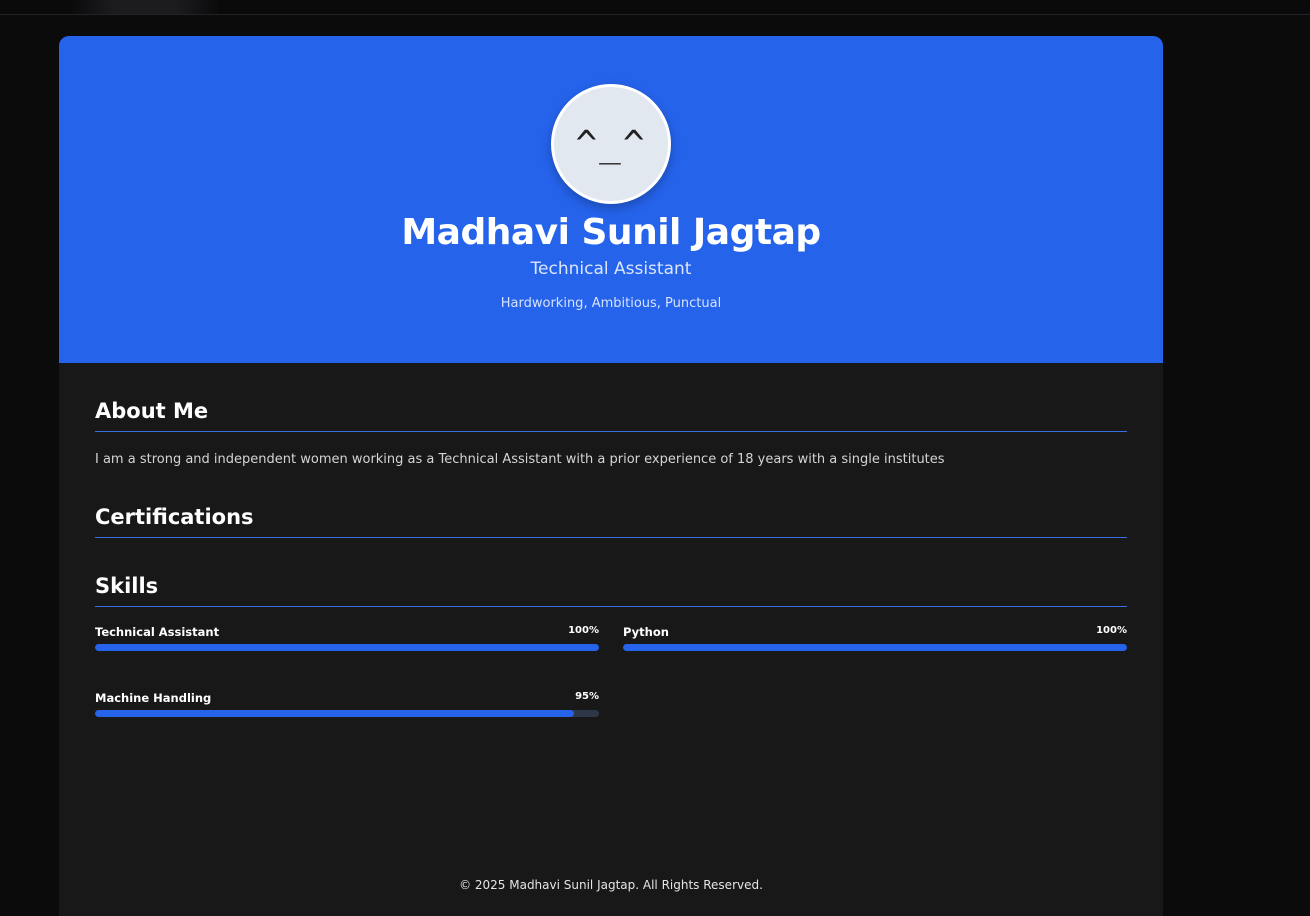 The height and width of the screenshot is (916, 1310). What do you see at coordinates (157, 632) in the screenshot?
I see `skill-name: Technical Assistant` at bounding box center [157, 632].